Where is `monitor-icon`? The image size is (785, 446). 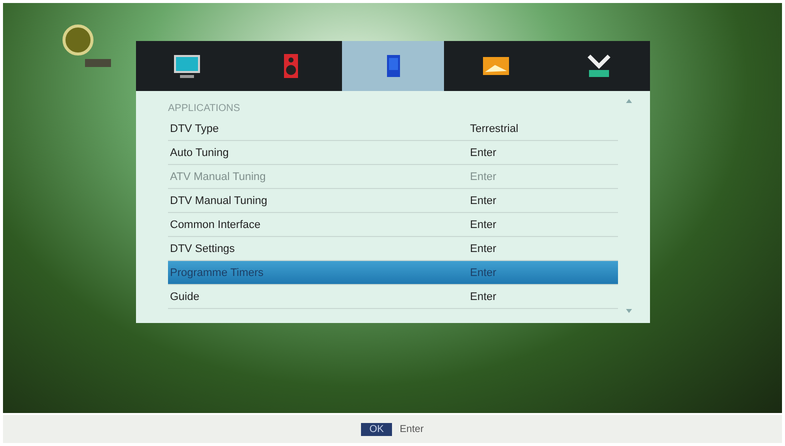
monitor-icon is located at coordinates (187, 66).